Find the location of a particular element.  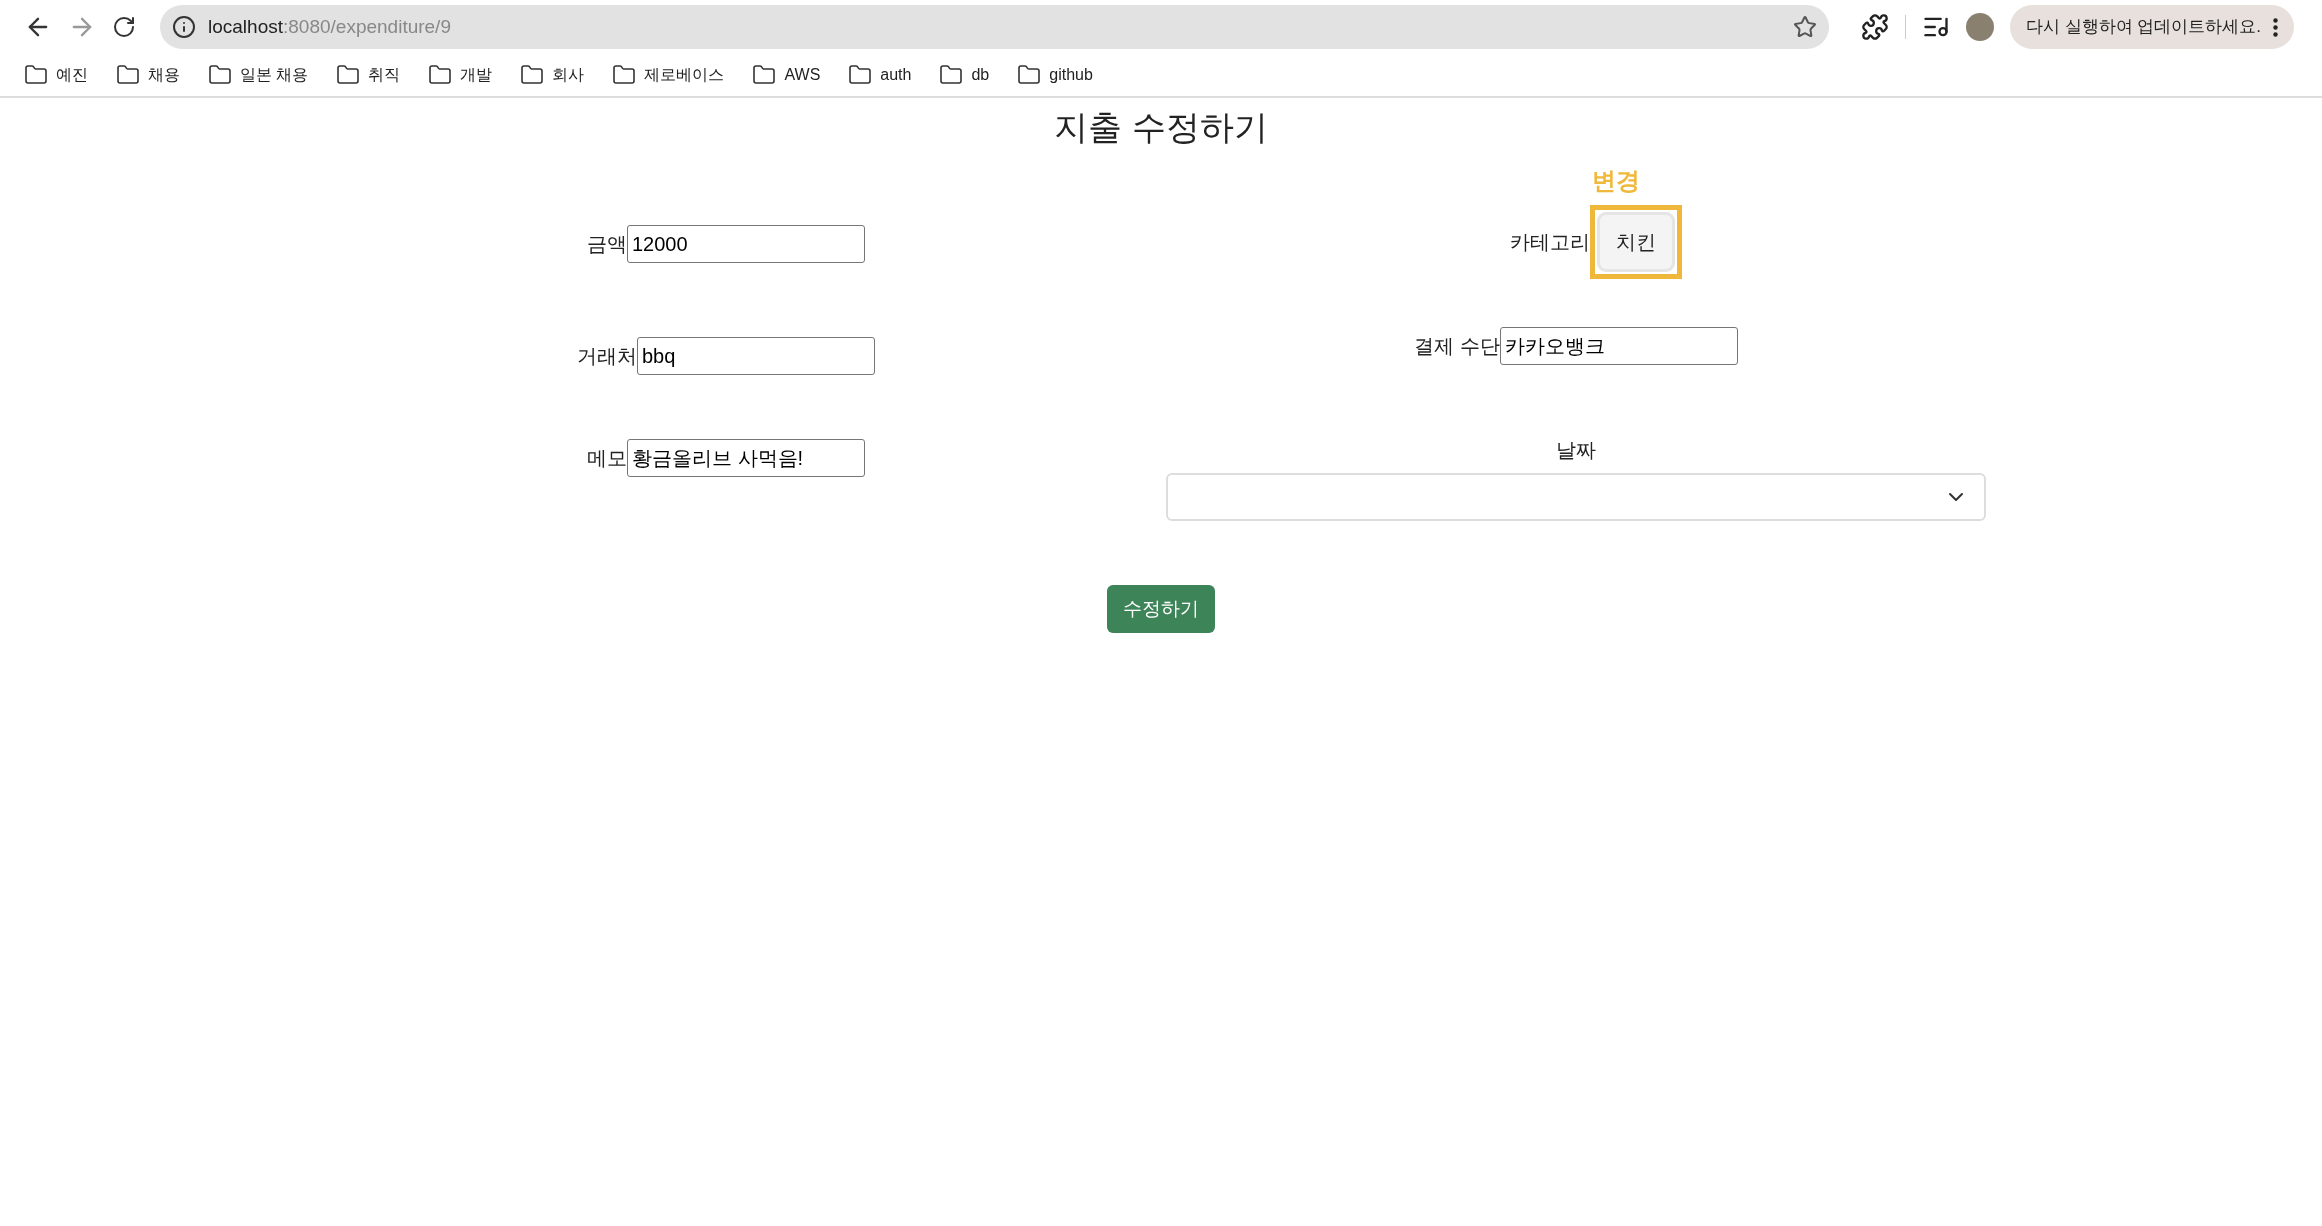

bookmark-label: AWS is located at coordinates (802, 75).